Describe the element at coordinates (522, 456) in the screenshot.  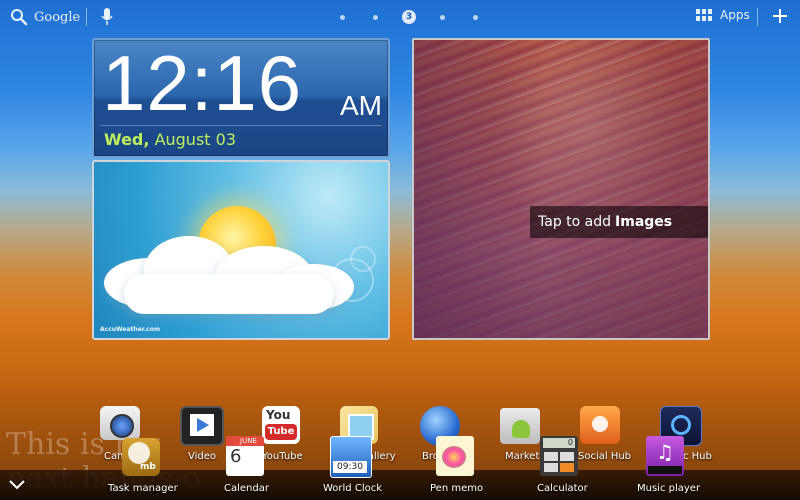
I see `app-label-market: Market` at that location.